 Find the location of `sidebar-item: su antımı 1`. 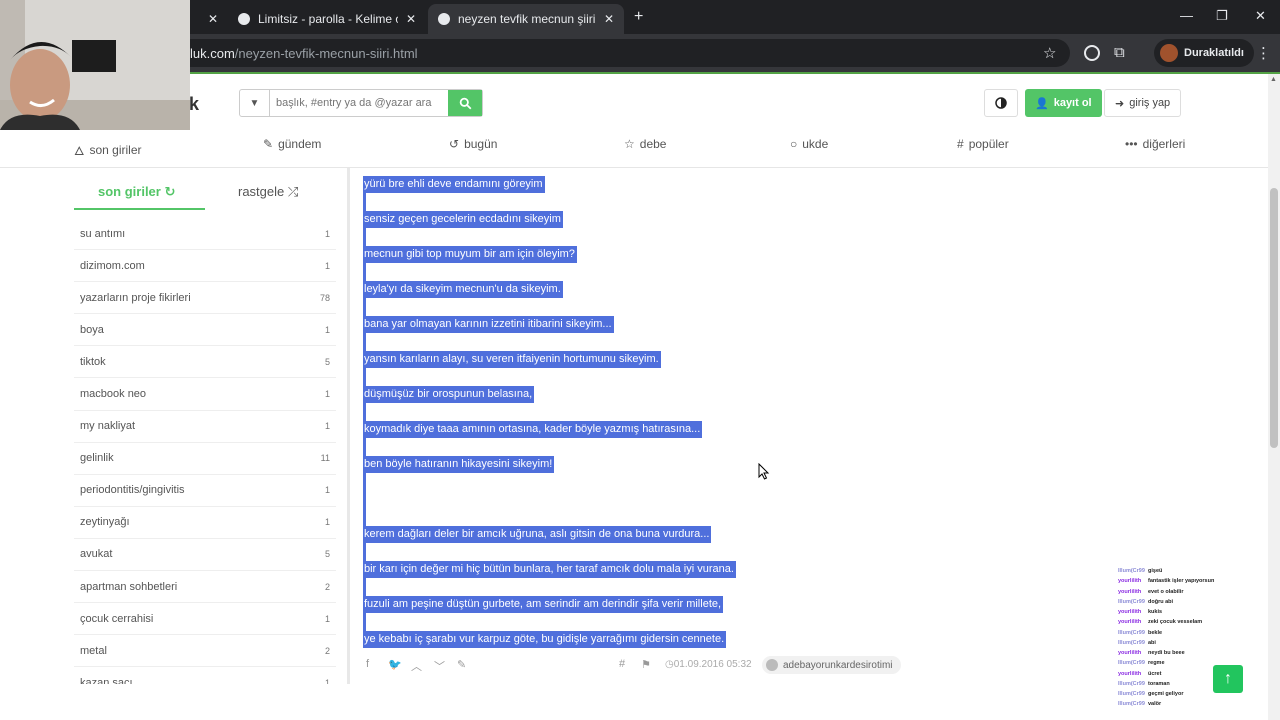

sidebar-item: su antımı 1 is located at coordinates (205, 234).